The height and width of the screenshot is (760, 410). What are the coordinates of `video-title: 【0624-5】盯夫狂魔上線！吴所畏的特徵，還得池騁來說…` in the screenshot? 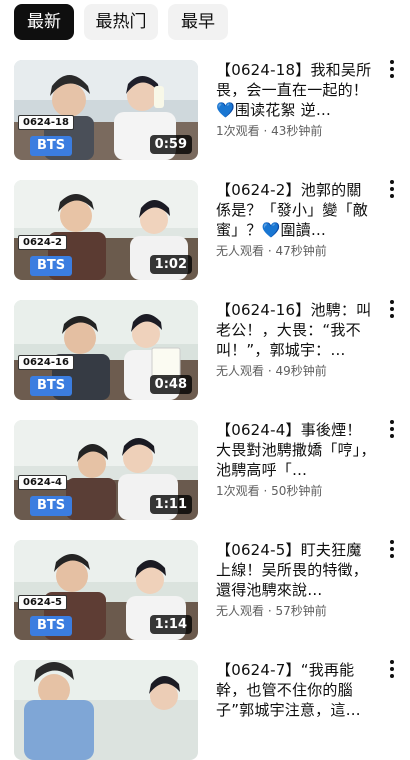 It's located at (296, 570).